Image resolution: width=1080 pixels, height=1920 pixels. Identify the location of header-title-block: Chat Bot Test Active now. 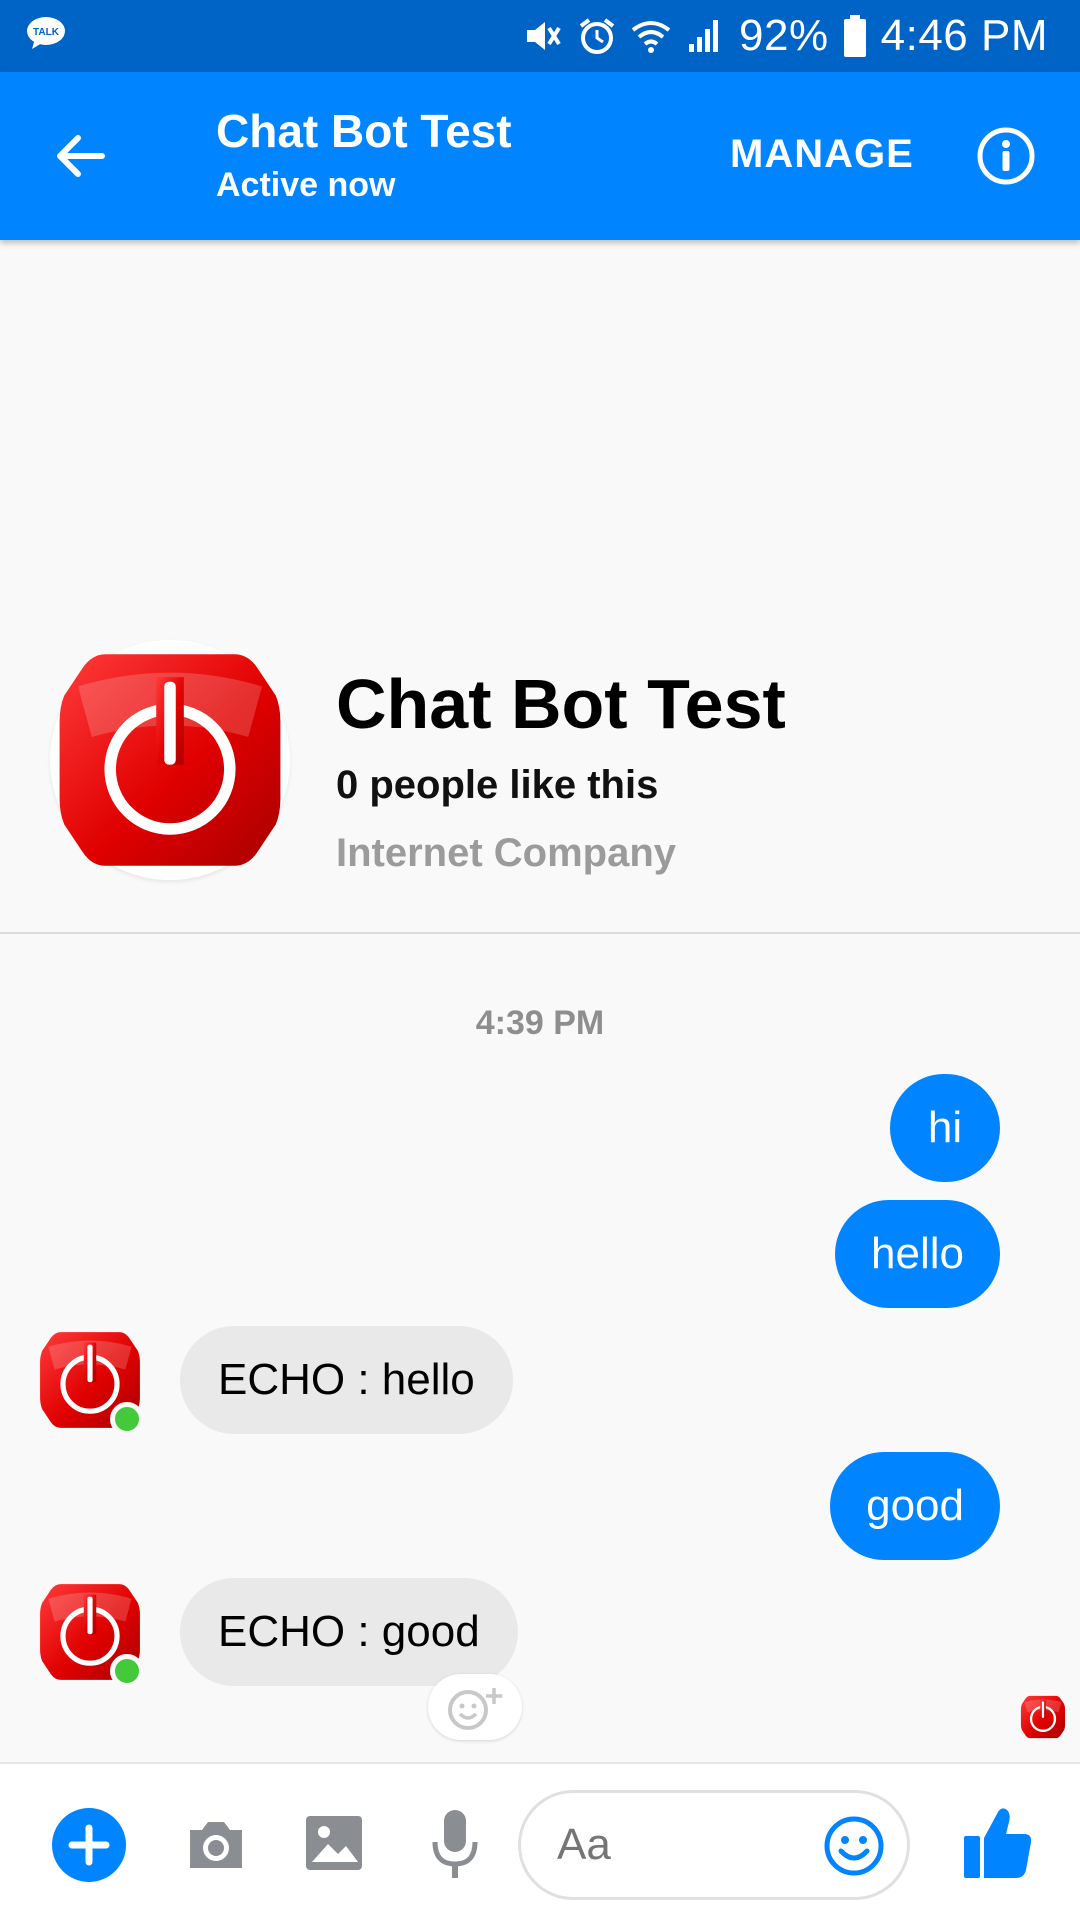
(364, 156).